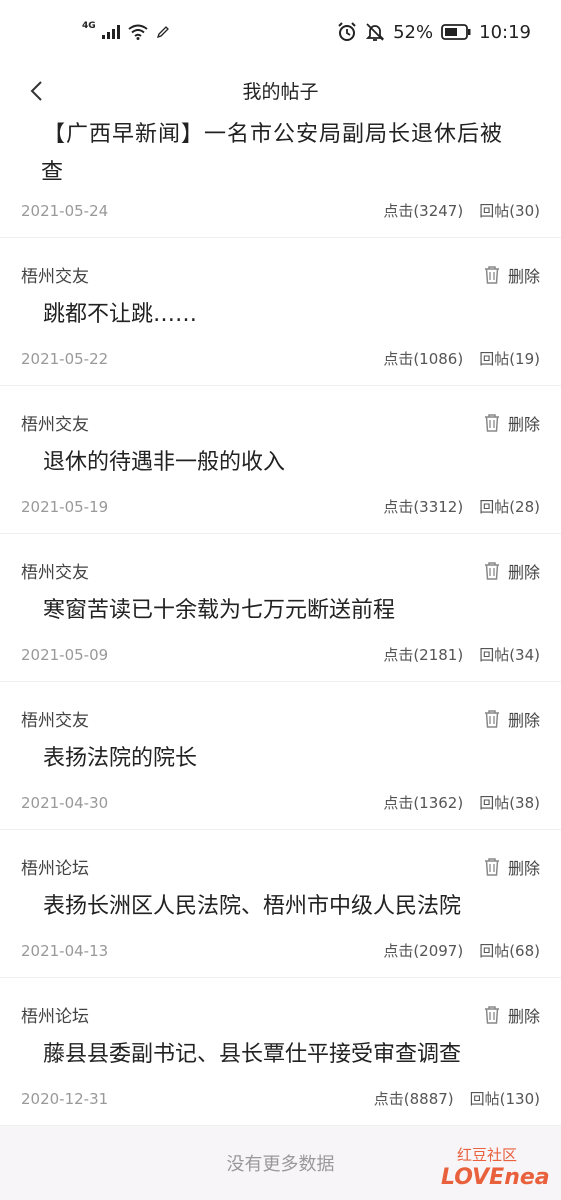  I want to click on click-count: 点击(1086), so click(423, 359).